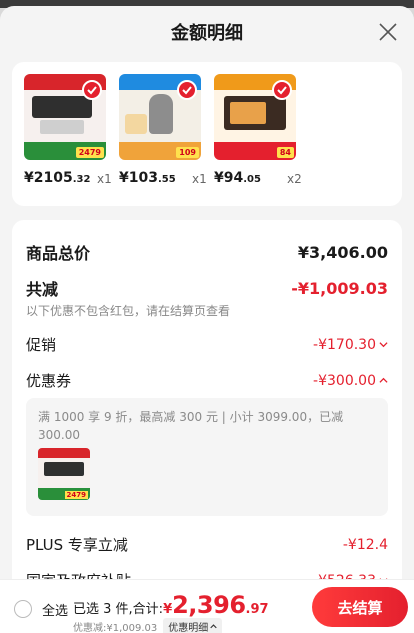 The width and height of the screenshot is (414, 633). I want to click on sheet-header: 金额明细, so click(207, 32).